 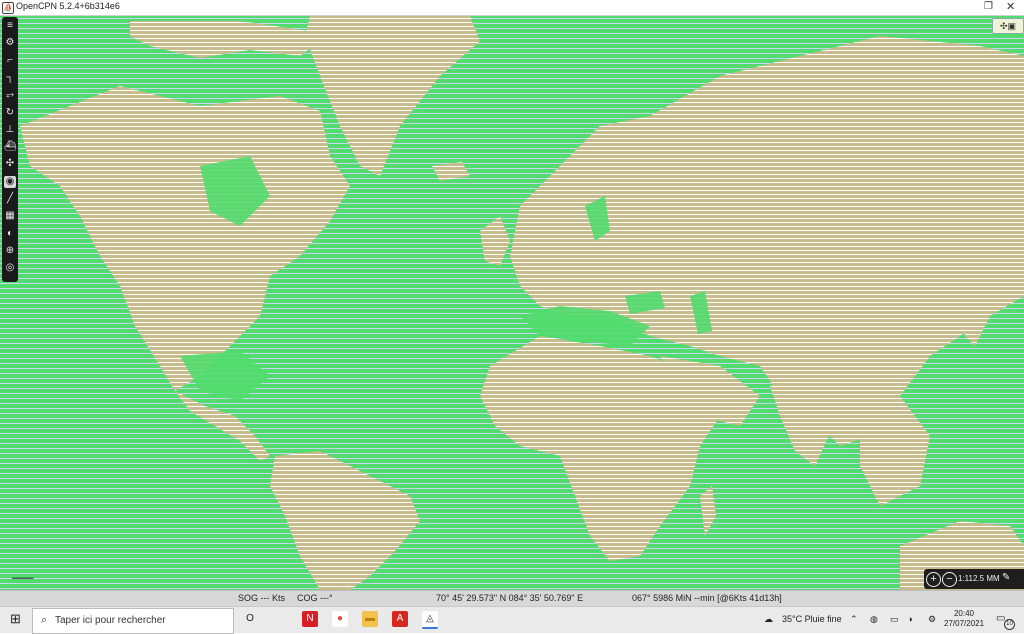 I want to click on restore-button: ❐, so click(x=988, y=6).